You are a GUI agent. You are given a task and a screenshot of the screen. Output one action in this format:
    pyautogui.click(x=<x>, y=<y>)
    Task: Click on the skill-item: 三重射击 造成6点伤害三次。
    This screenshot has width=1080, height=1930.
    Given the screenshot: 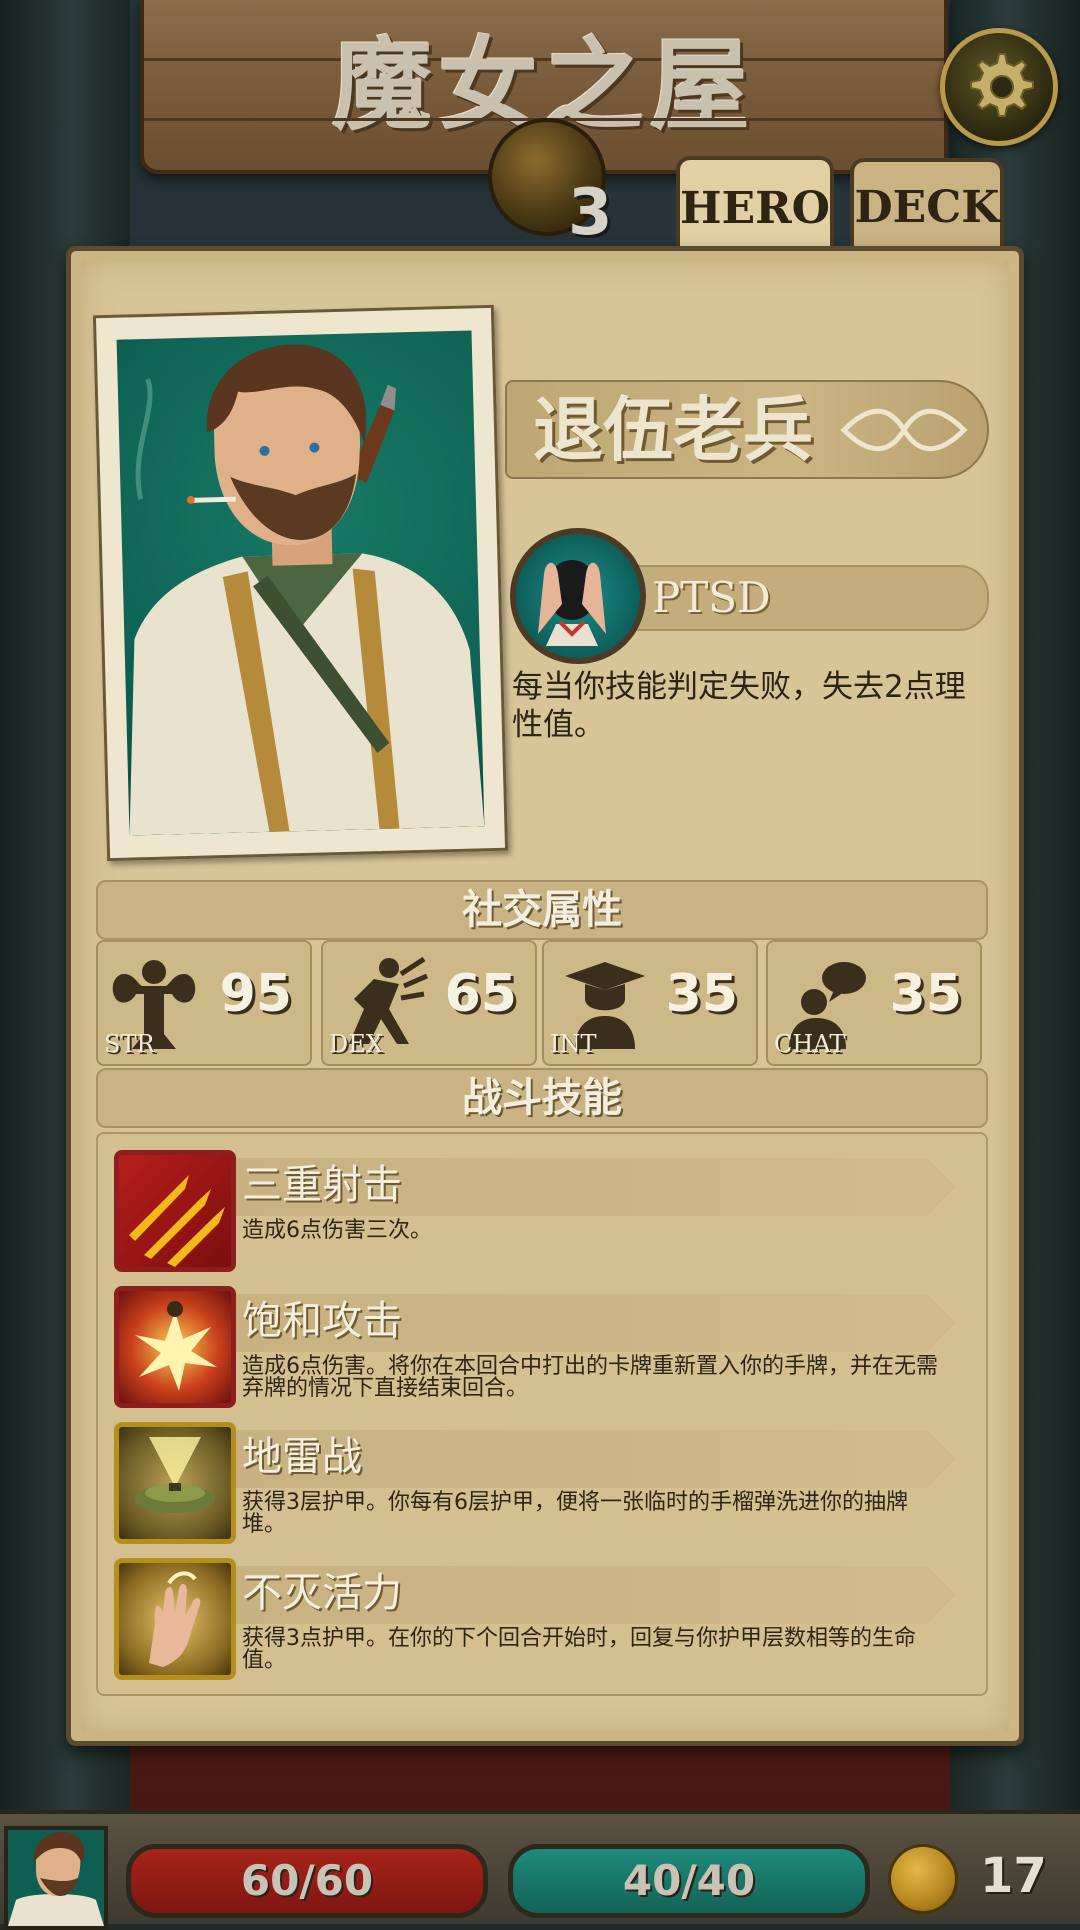 What is the action you would take?
    pyautogui.click(x=542, y=1203)
    